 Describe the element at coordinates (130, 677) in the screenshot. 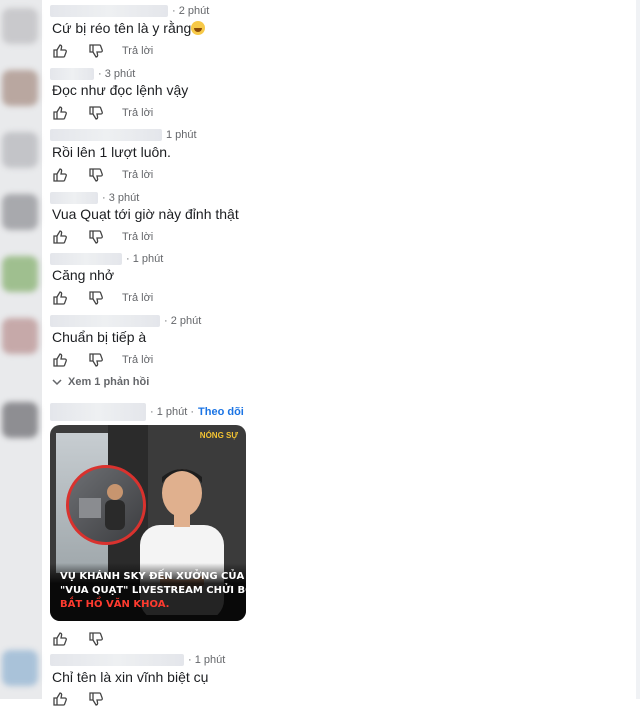

I see `comment-text: Chỉ tên là xin vĩnh biệt cụ` at that location.